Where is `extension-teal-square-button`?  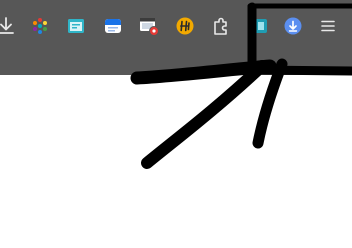
extension-teal-square-button is located at coordinates (260, 26).